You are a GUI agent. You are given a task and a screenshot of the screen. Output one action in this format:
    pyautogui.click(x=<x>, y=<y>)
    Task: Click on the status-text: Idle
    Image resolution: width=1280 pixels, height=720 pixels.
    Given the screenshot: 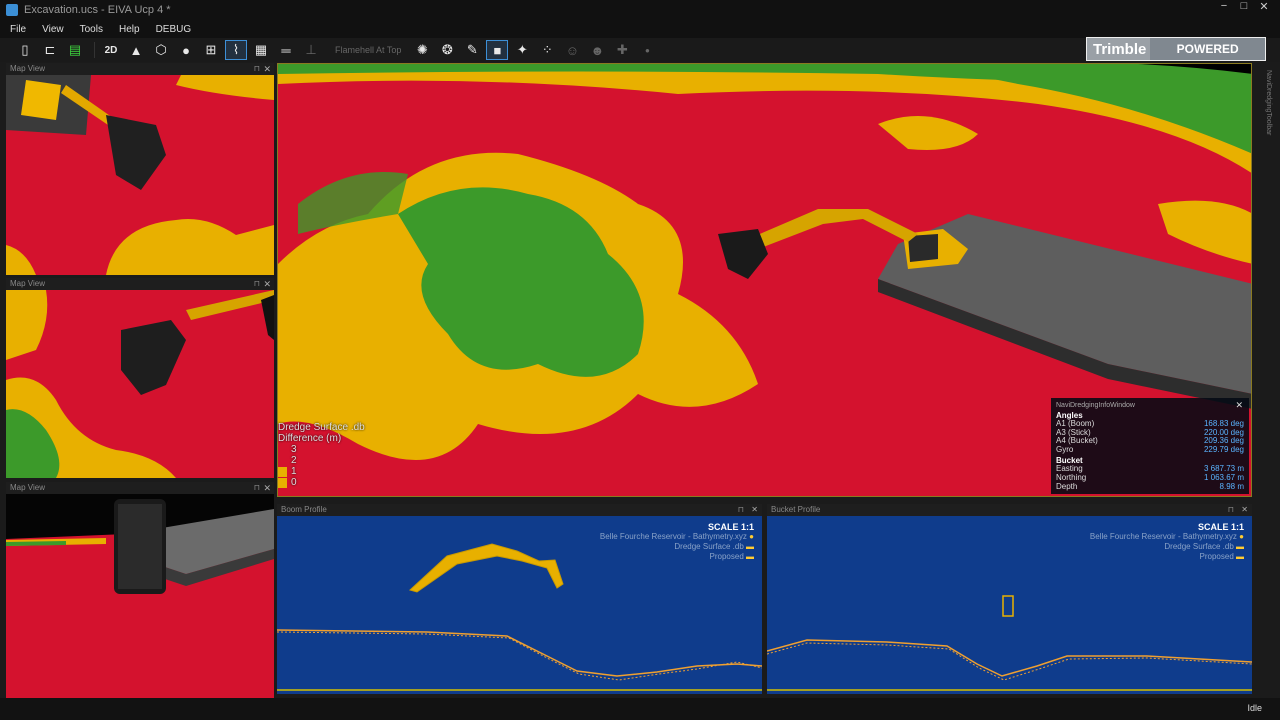 What is the action you would take?
    pyautogui.click(x=1254, y=708)
    